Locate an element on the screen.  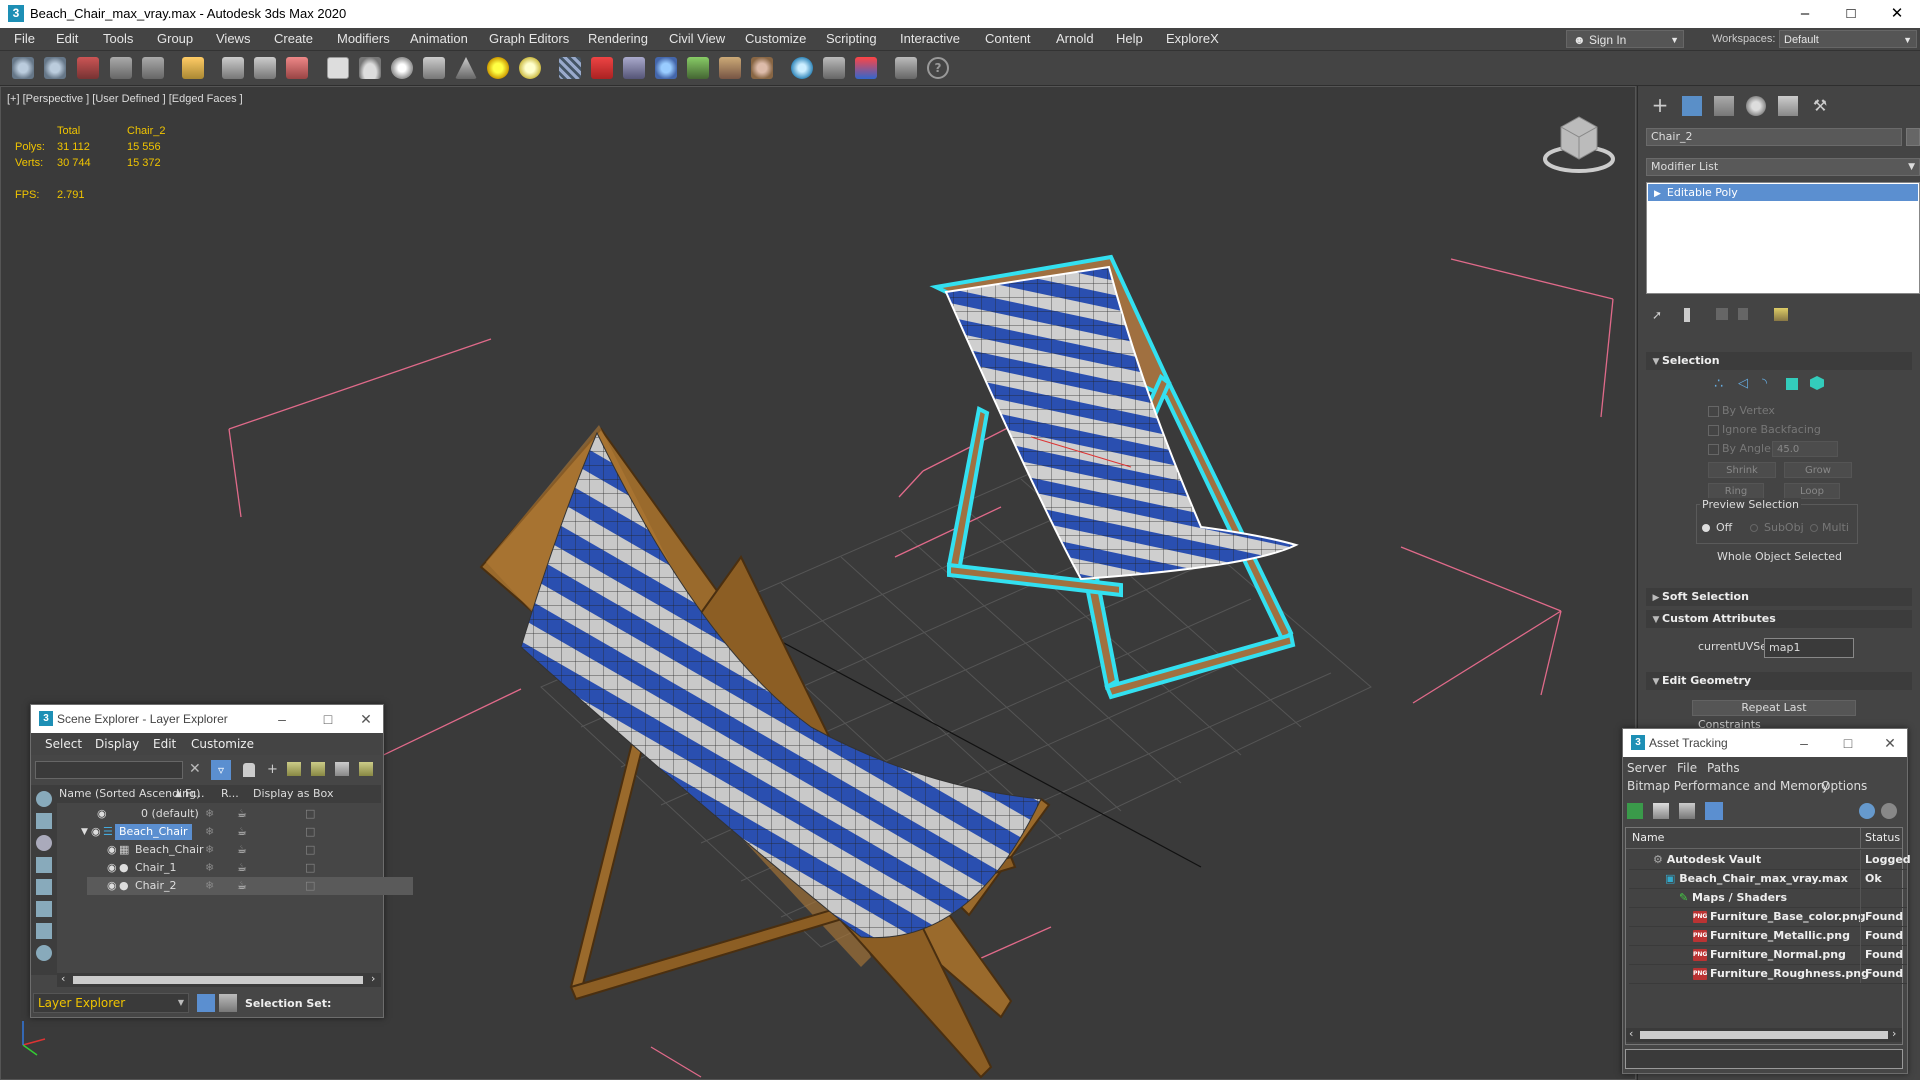
angle-spinner: 45.0 is located at coordinates (1805, 449).